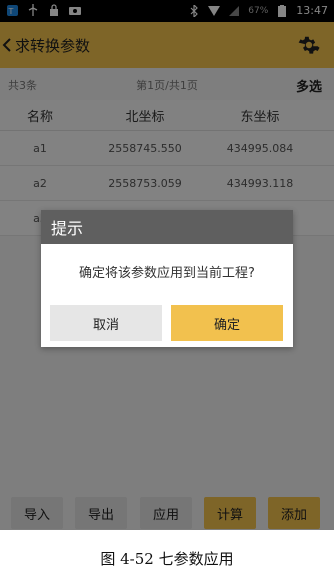 The width and height of the screenshot is (334, 576). Describe the element at coordinates (167, 559) in the screenshot. I see `figure-caption: 图 4-52 七参数应用` at that location.